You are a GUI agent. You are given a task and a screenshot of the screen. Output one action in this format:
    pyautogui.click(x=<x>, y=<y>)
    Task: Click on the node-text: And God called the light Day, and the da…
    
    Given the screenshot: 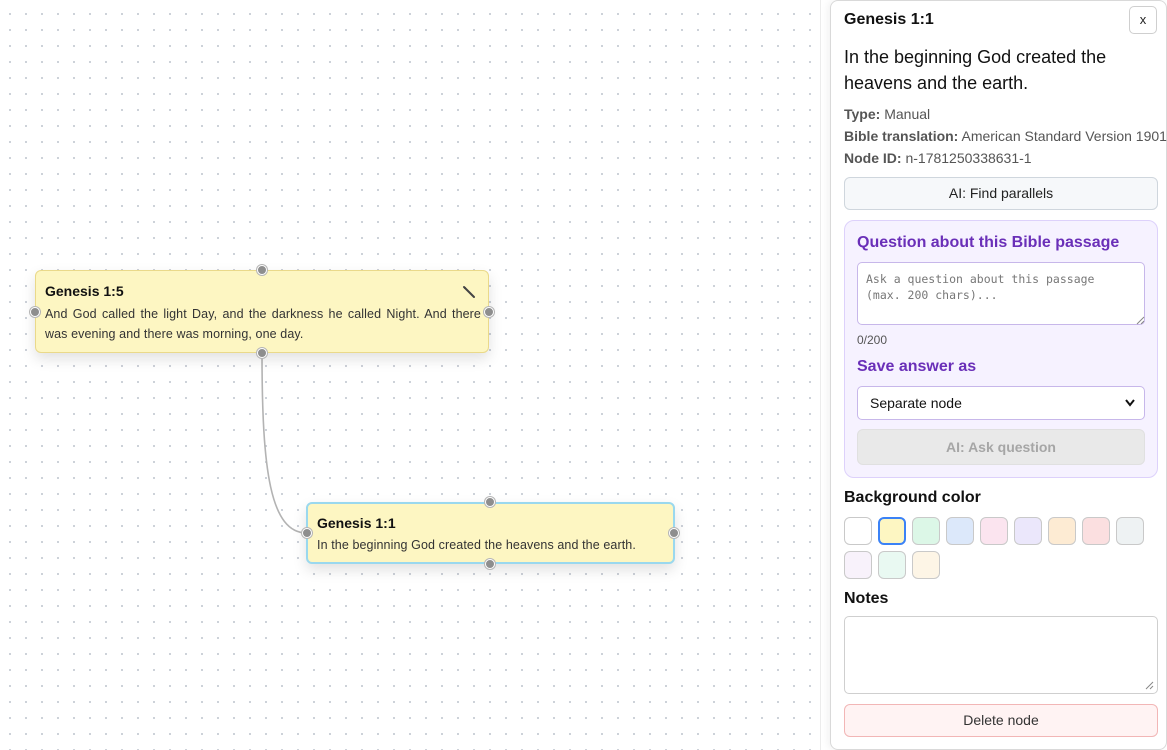 What is the action you would take?
    pyautogui.click(x=263, y=324)
    